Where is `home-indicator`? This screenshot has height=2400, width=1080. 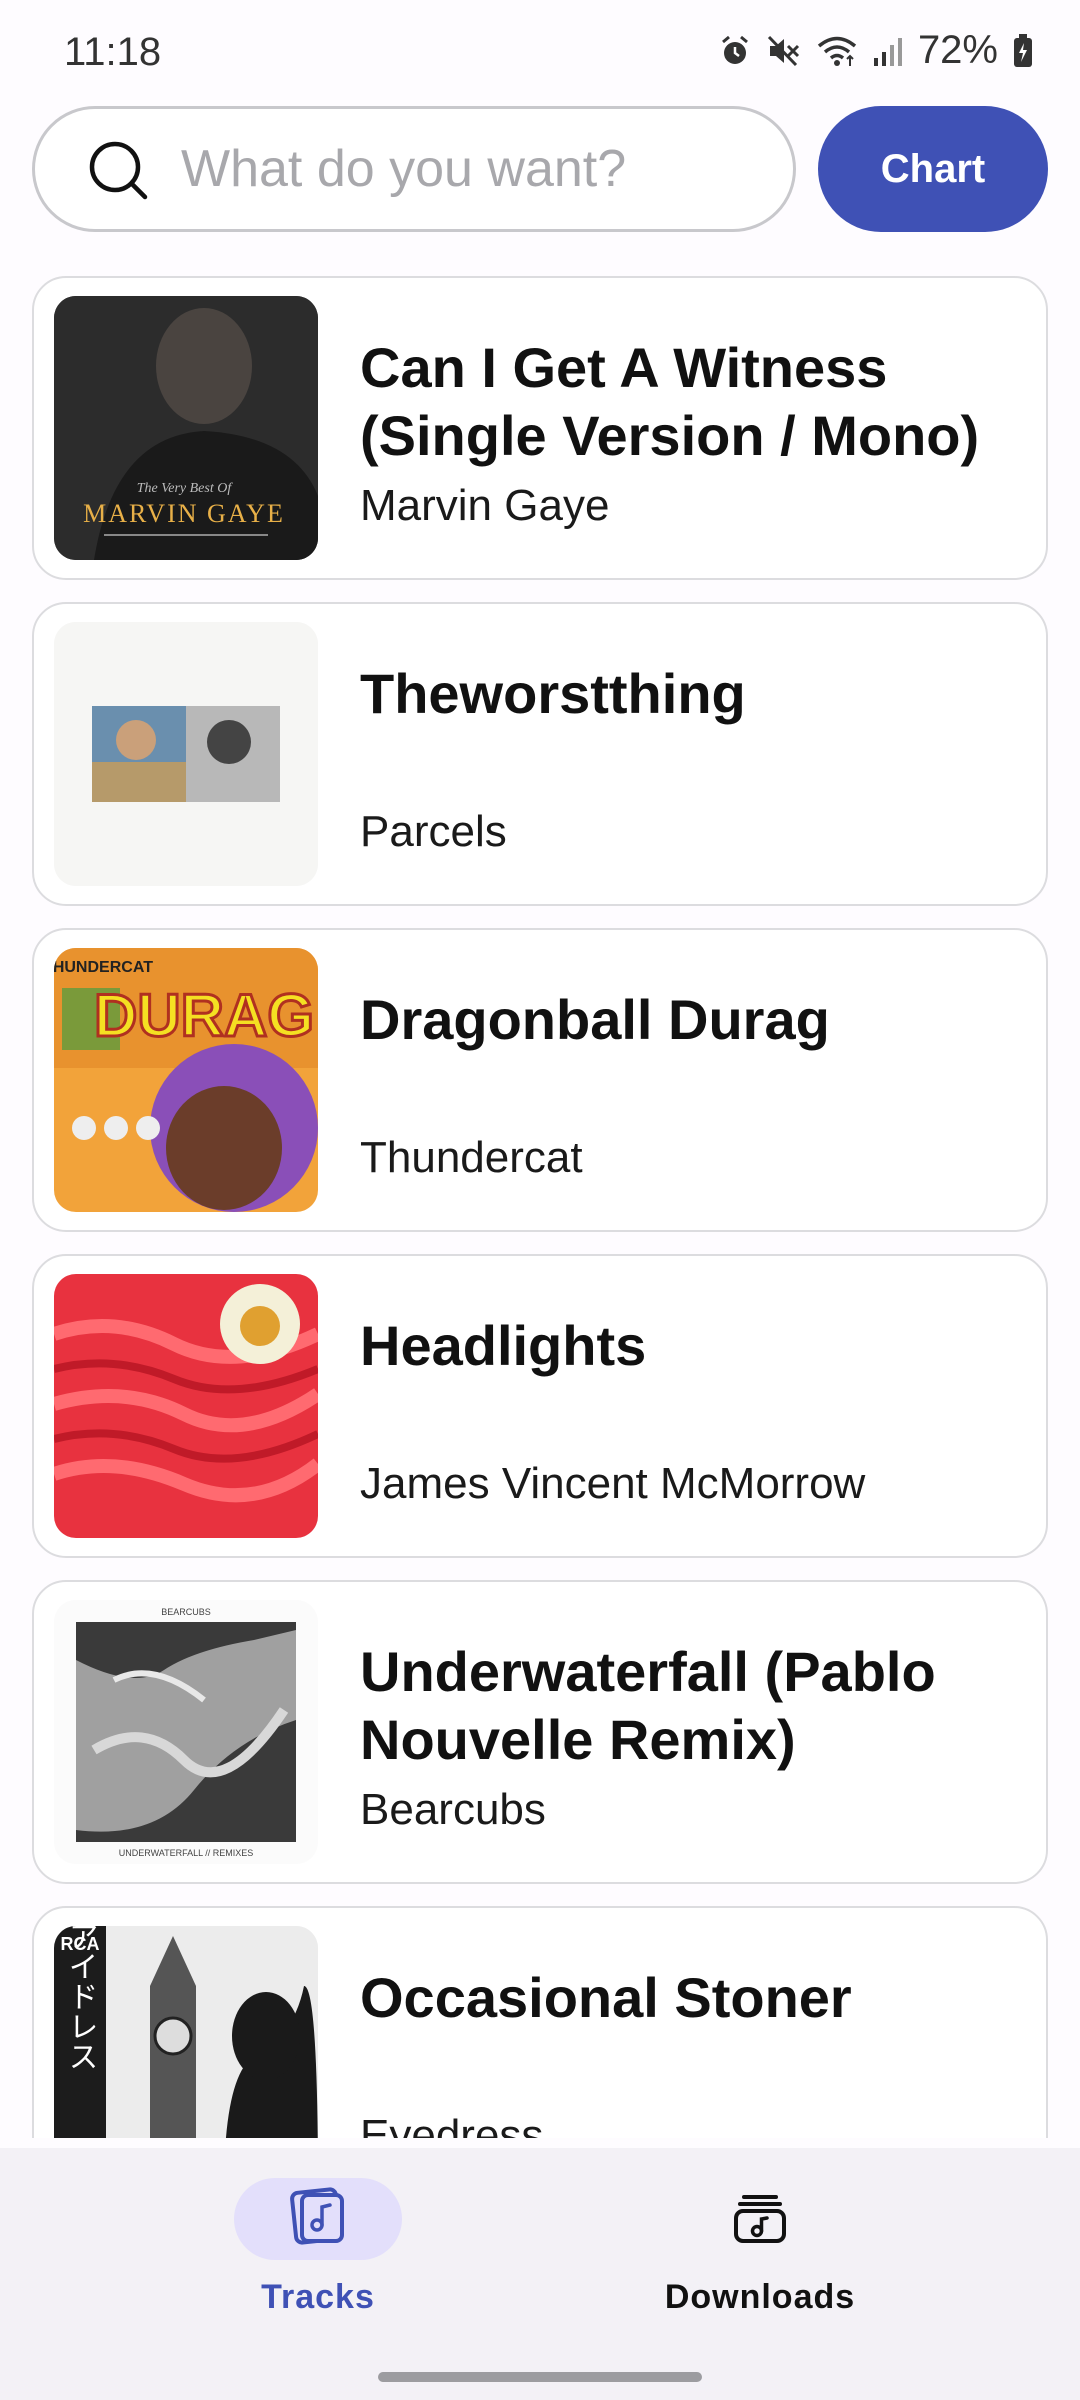 home-indicator is located at coordinates (540, 2377).